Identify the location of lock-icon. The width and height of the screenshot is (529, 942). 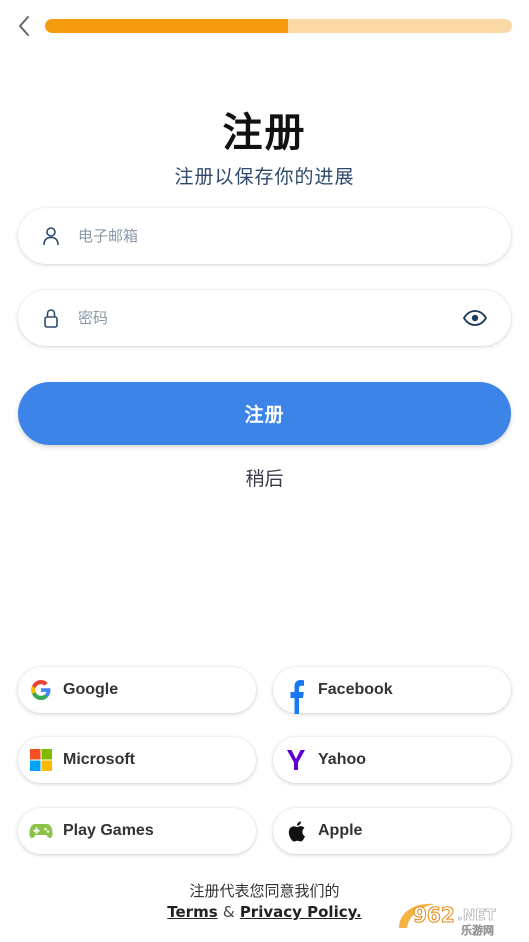
(51, 318).